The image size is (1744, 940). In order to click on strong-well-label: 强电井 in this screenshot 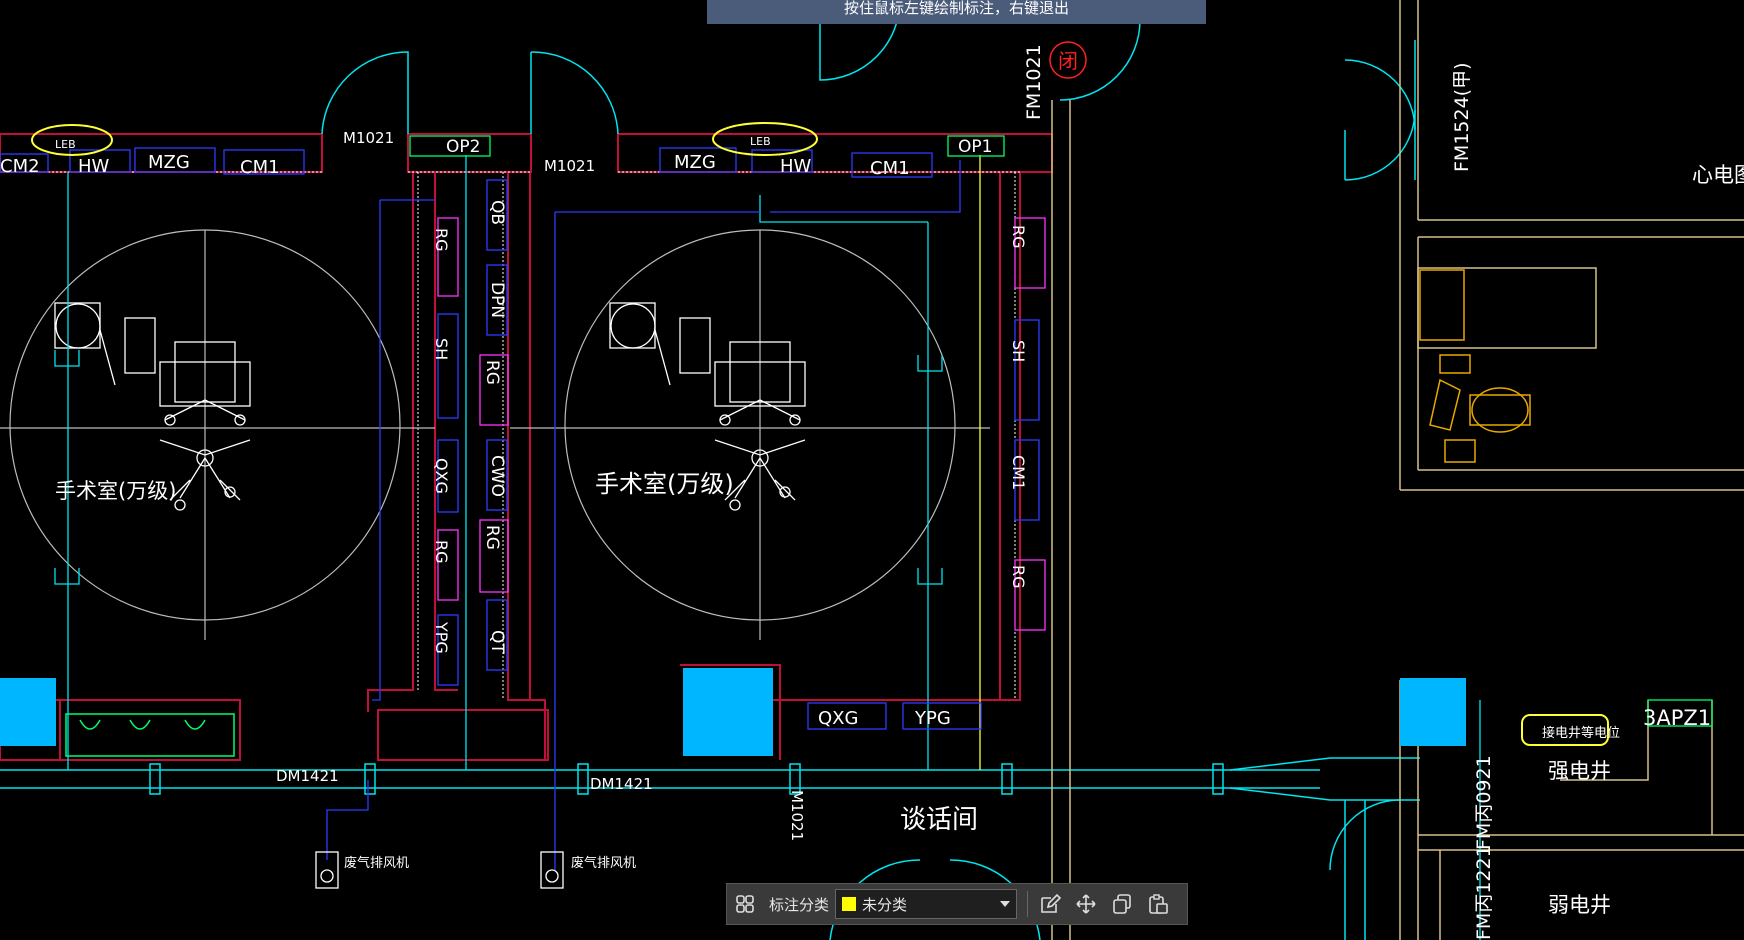, I will do `click(1579, 771)`.